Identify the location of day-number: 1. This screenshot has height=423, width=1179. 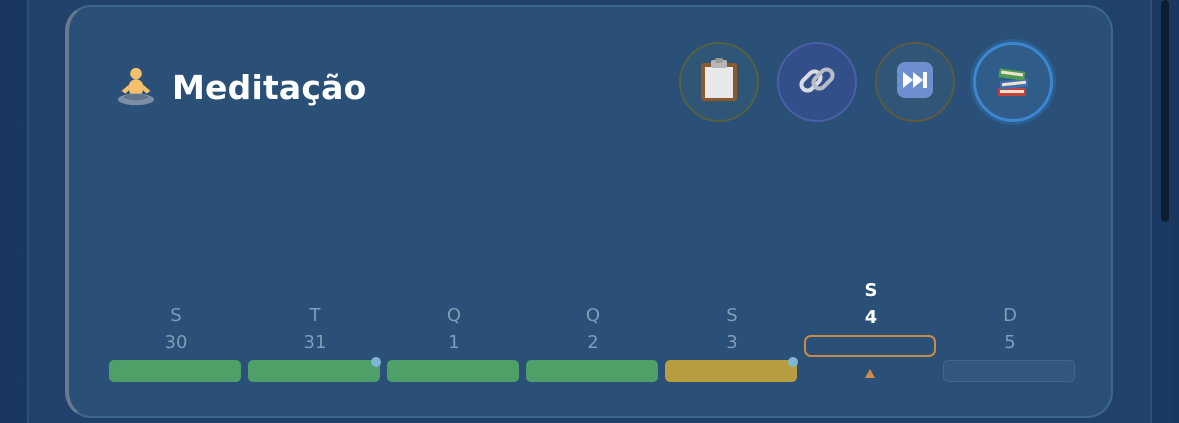
(454, 342).